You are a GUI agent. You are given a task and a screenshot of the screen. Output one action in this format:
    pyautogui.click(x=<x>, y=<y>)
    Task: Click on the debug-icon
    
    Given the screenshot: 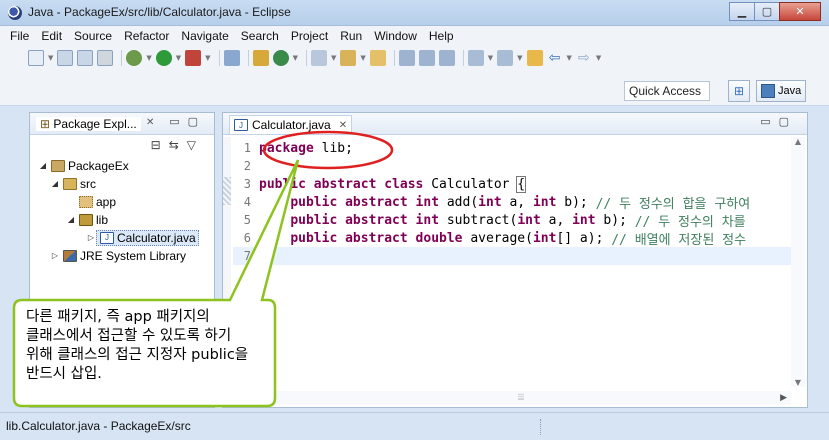 What is the action you would take?
    pyautogui.click(x=134, y=58)
    